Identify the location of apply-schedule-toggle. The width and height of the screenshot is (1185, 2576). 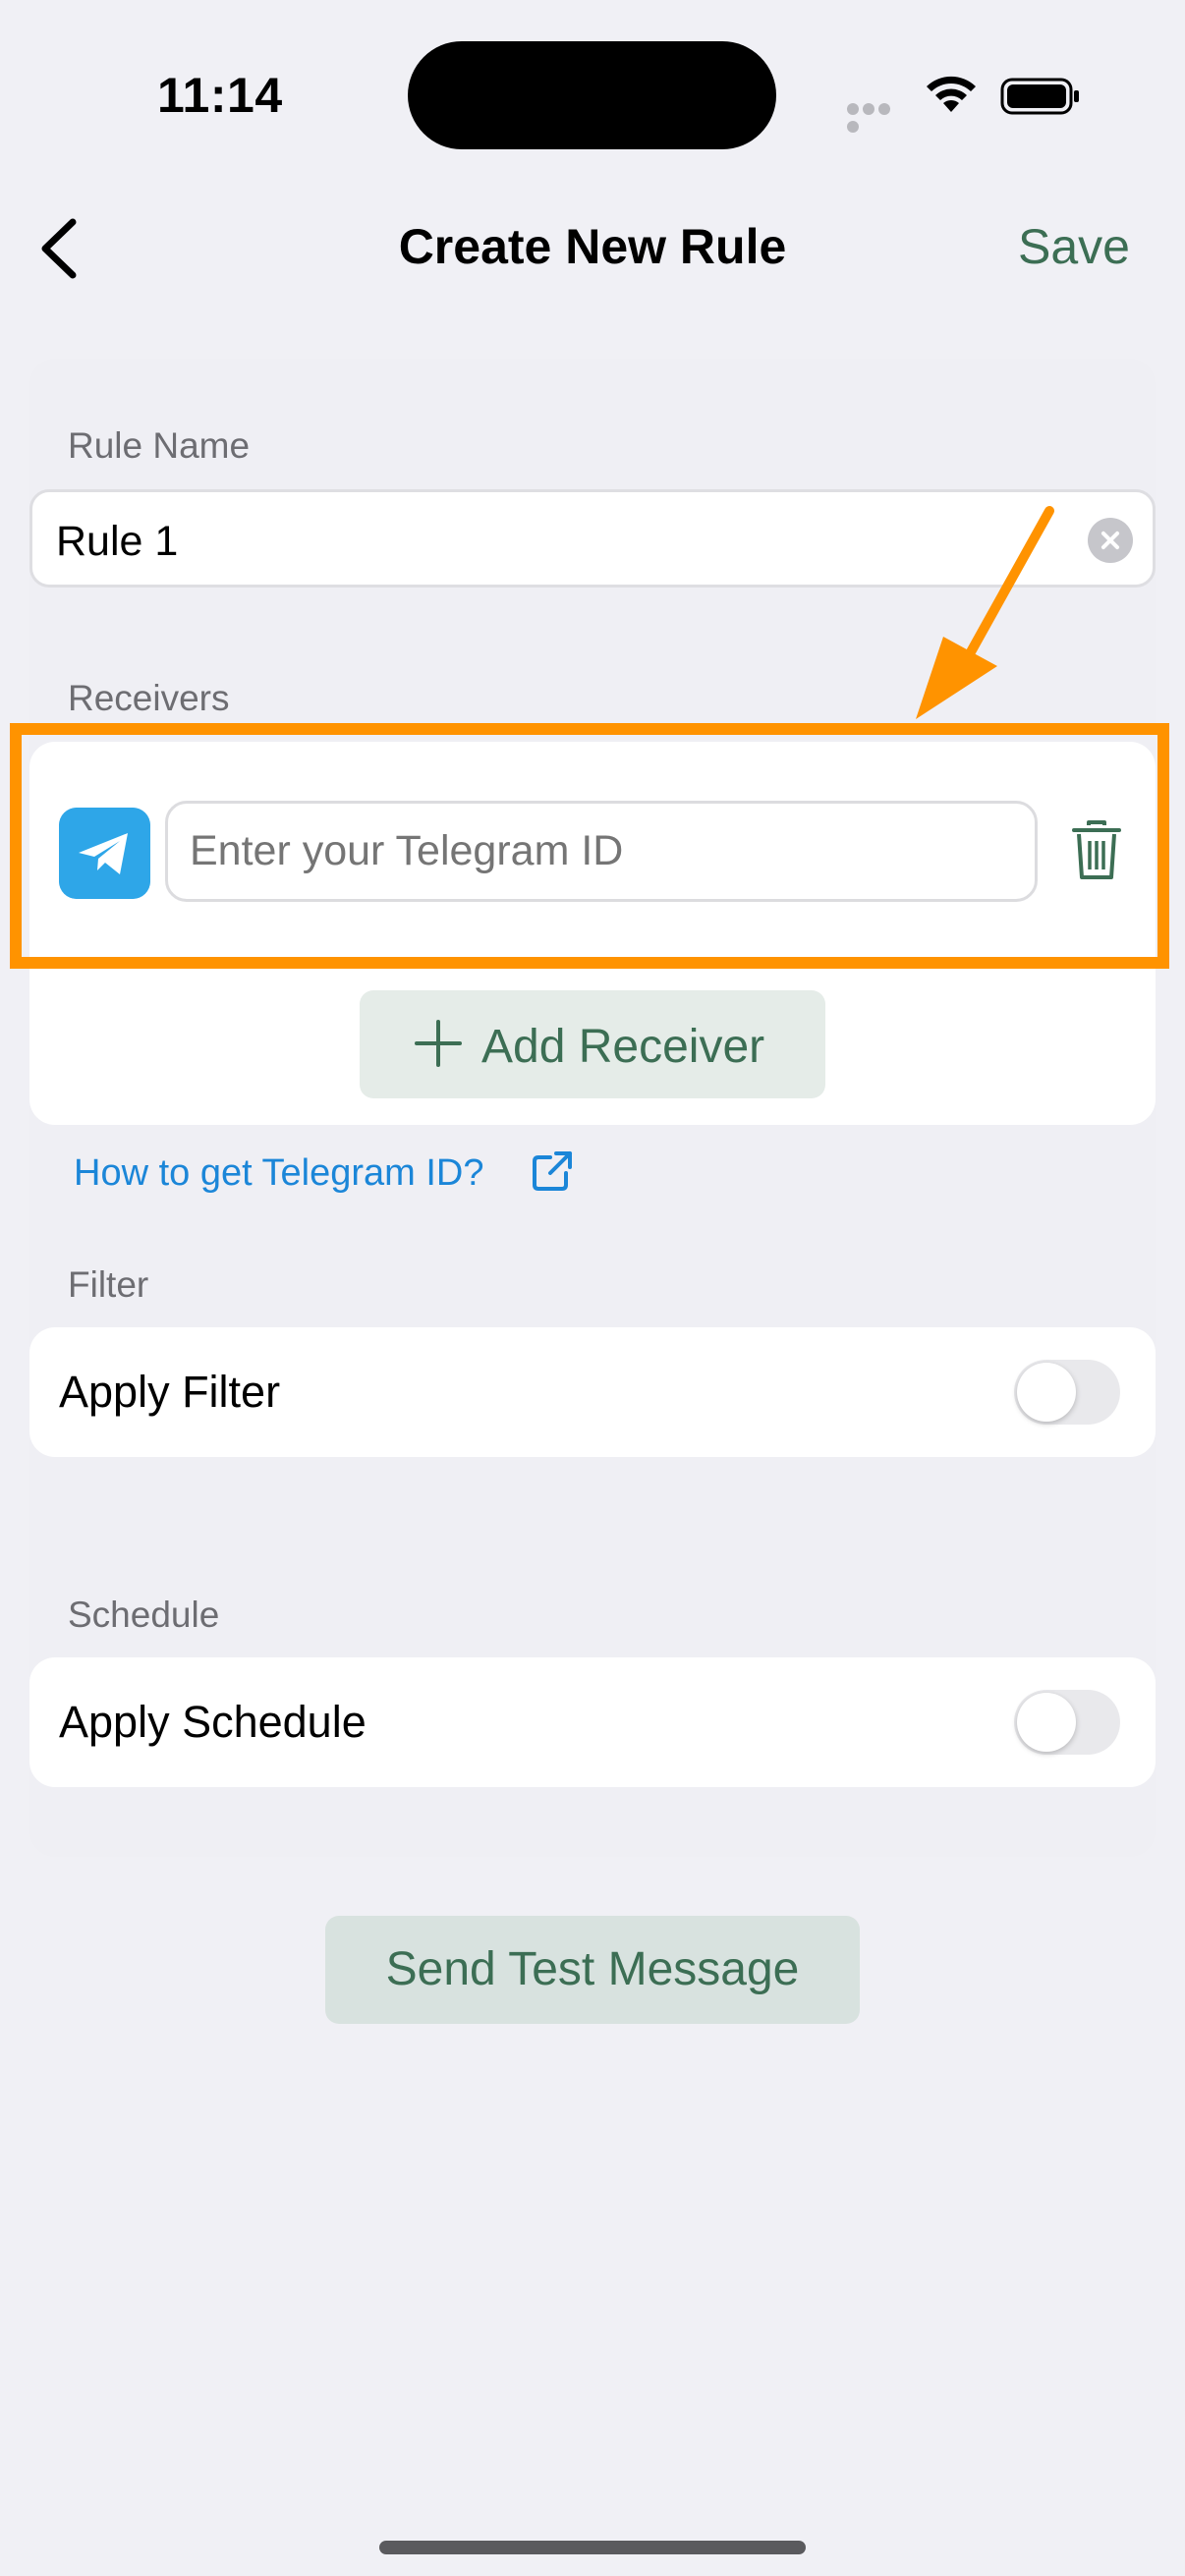
(1067, 1722).